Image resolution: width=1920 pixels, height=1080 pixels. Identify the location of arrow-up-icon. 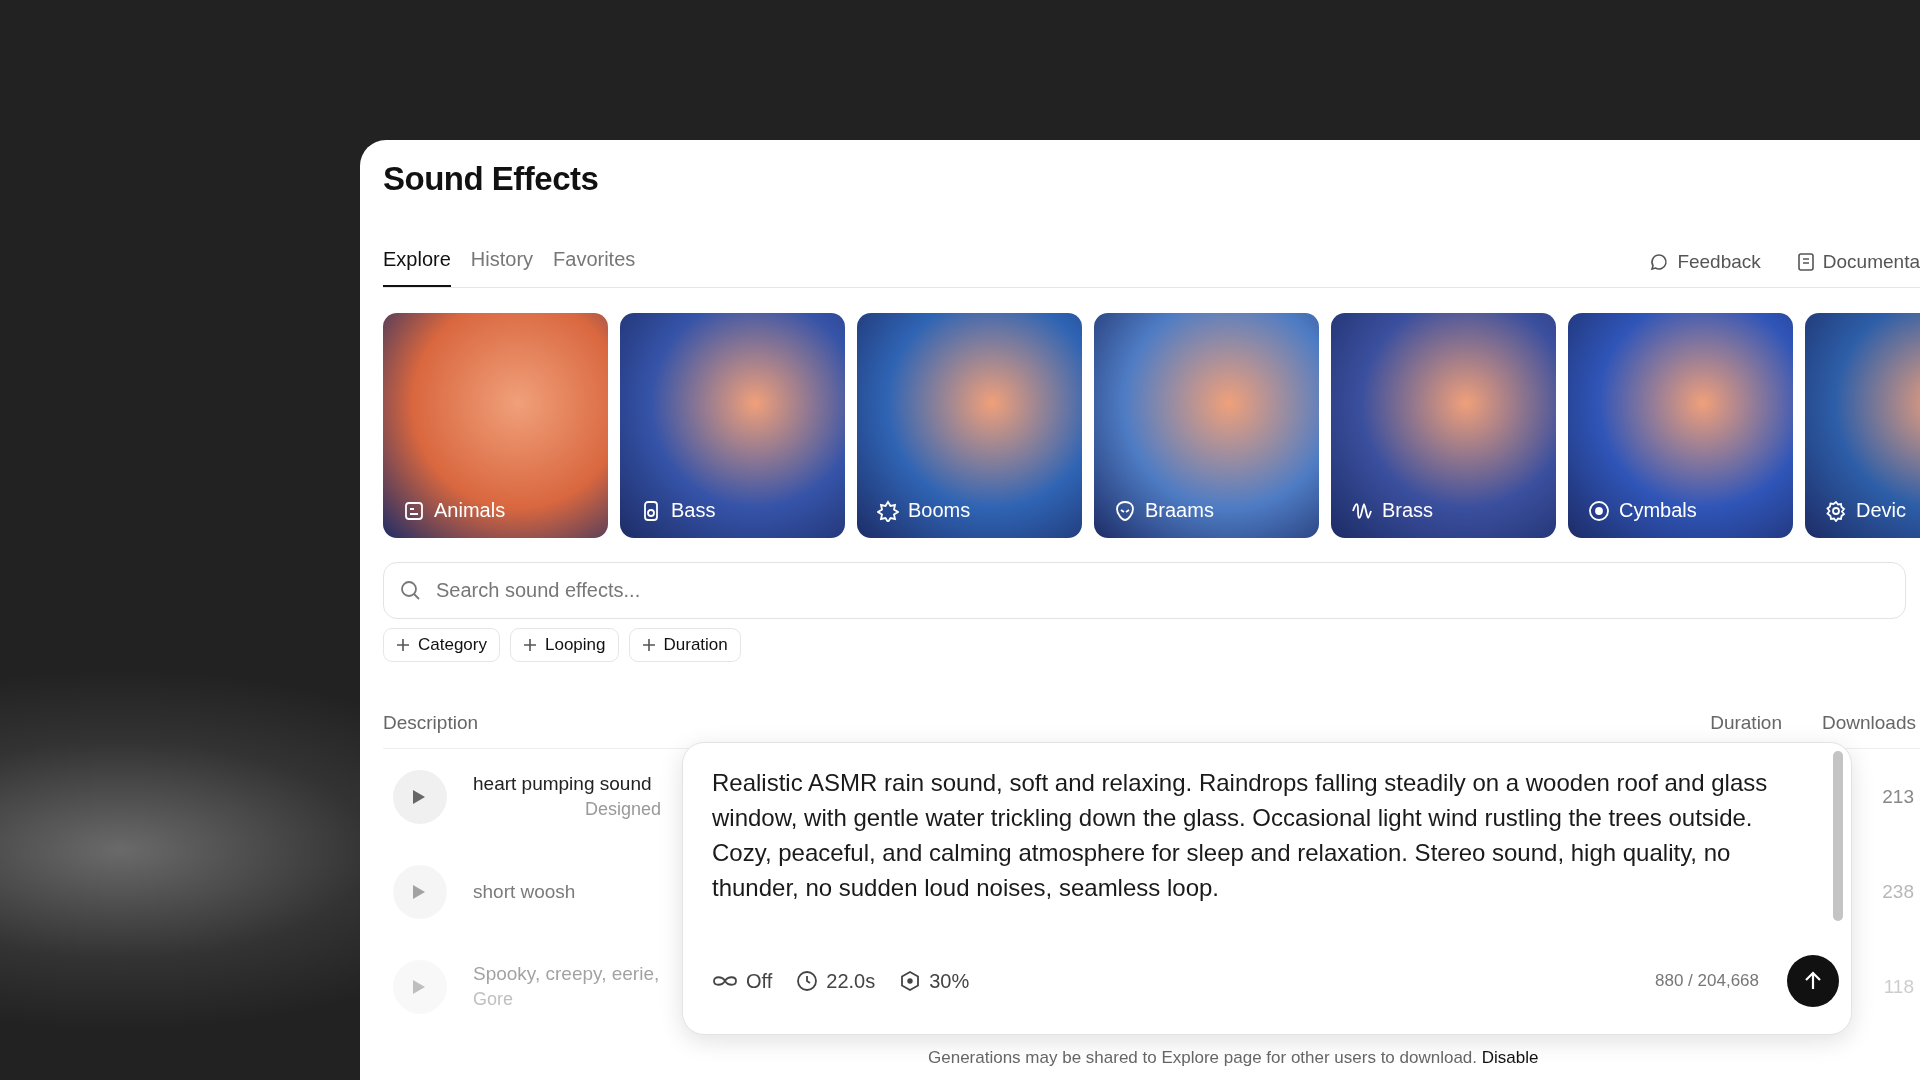
(1813, 981).